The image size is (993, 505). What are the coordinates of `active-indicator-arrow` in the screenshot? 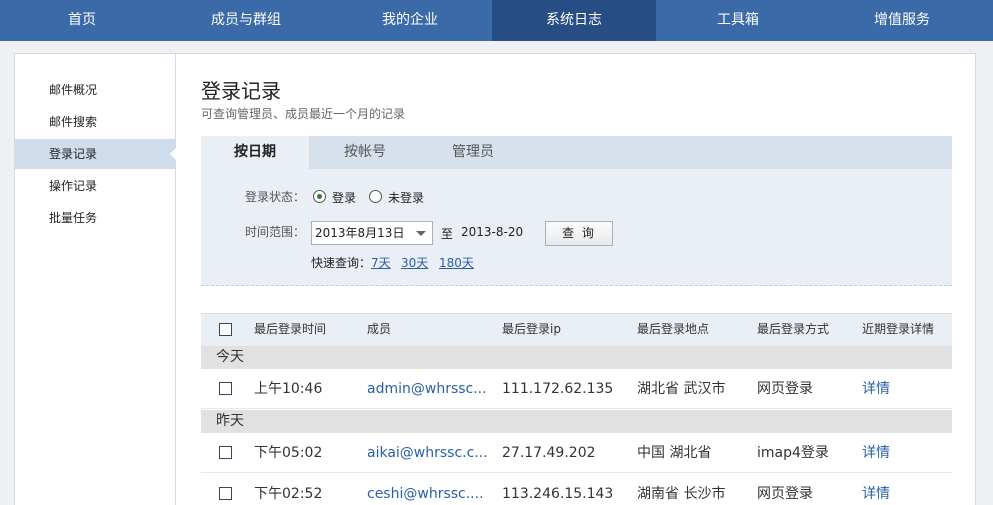 It's located at (173, 154).